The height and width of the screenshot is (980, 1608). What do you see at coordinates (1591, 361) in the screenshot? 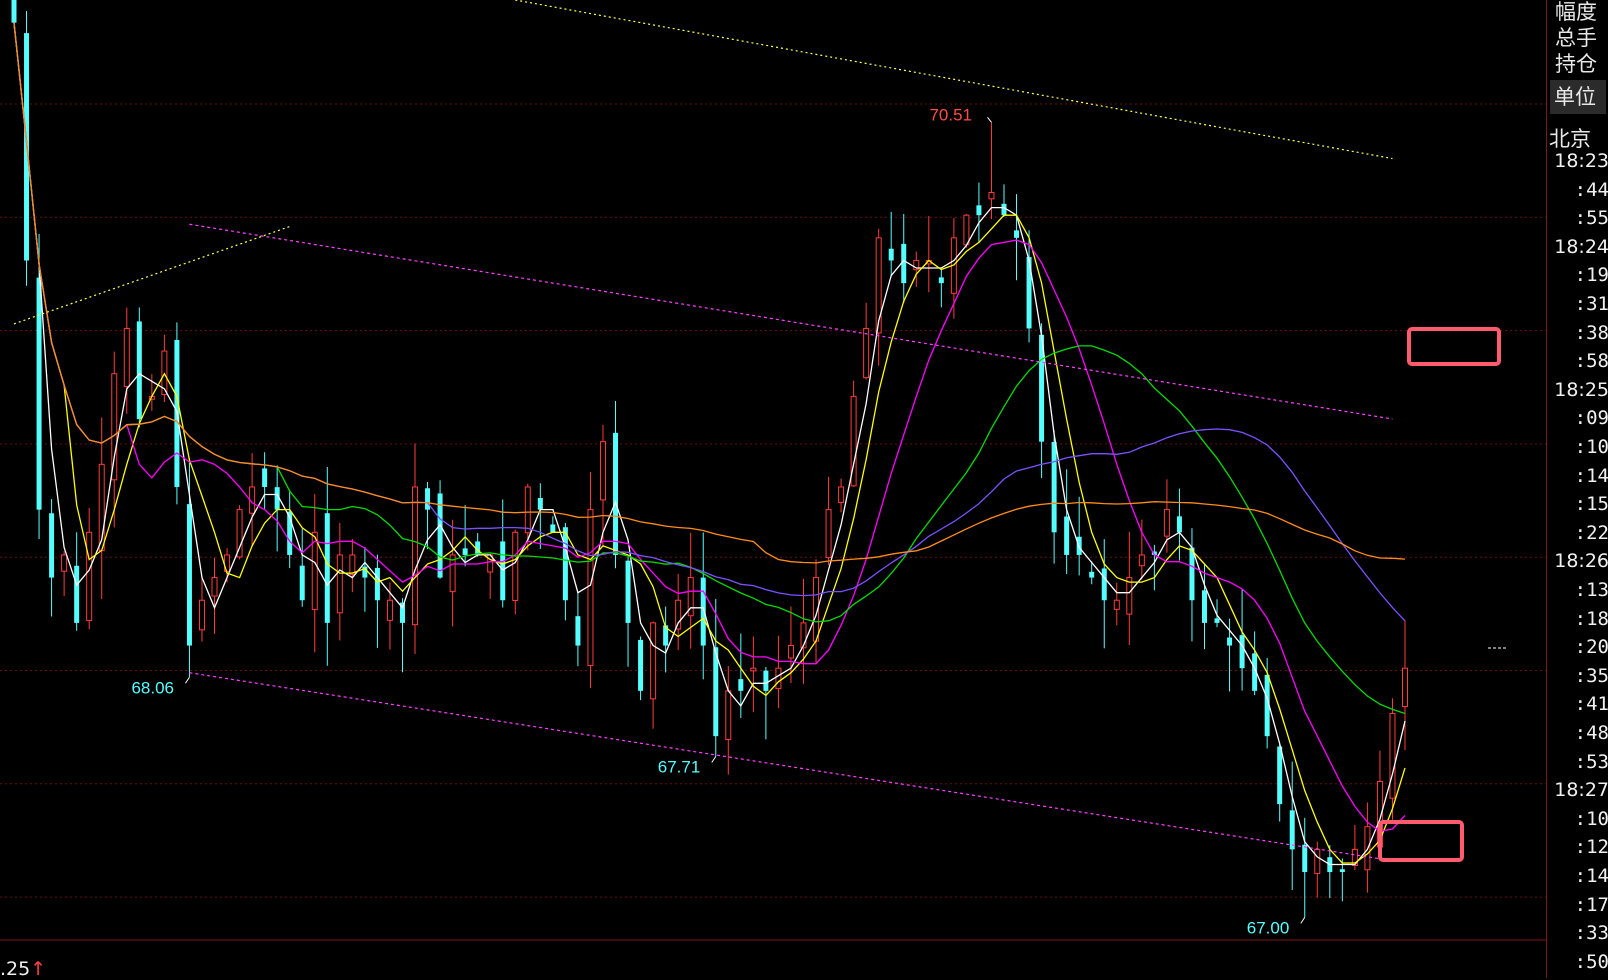
I see `time-tick: :58` at bounding box center [1591, 361].